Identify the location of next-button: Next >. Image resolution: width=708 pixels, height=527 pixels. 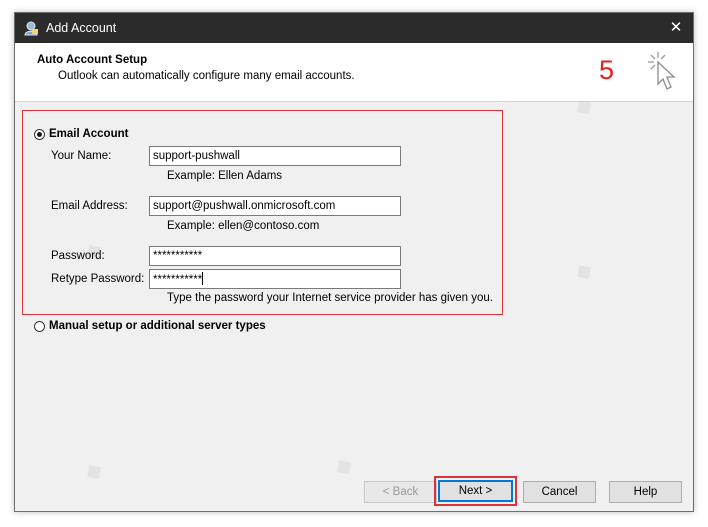
(475, 491).